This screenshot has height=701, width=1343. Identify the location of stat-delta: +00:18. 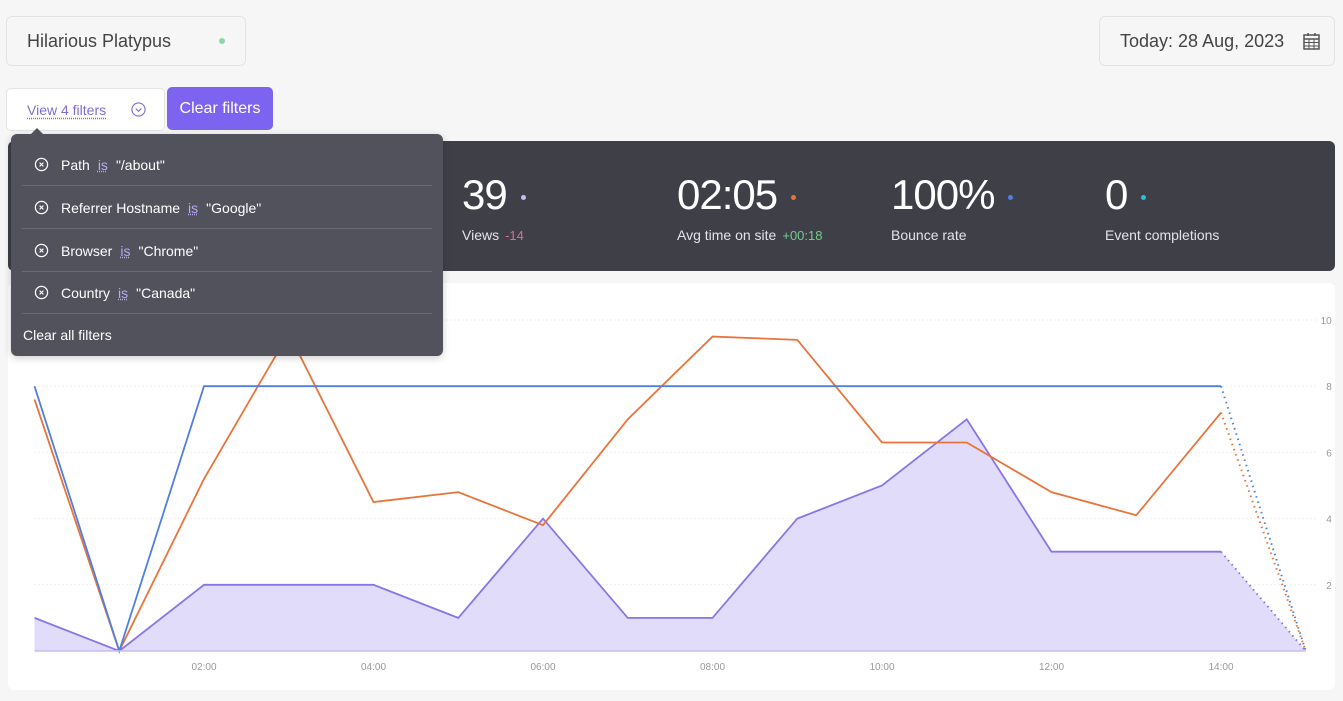
(802, 235).